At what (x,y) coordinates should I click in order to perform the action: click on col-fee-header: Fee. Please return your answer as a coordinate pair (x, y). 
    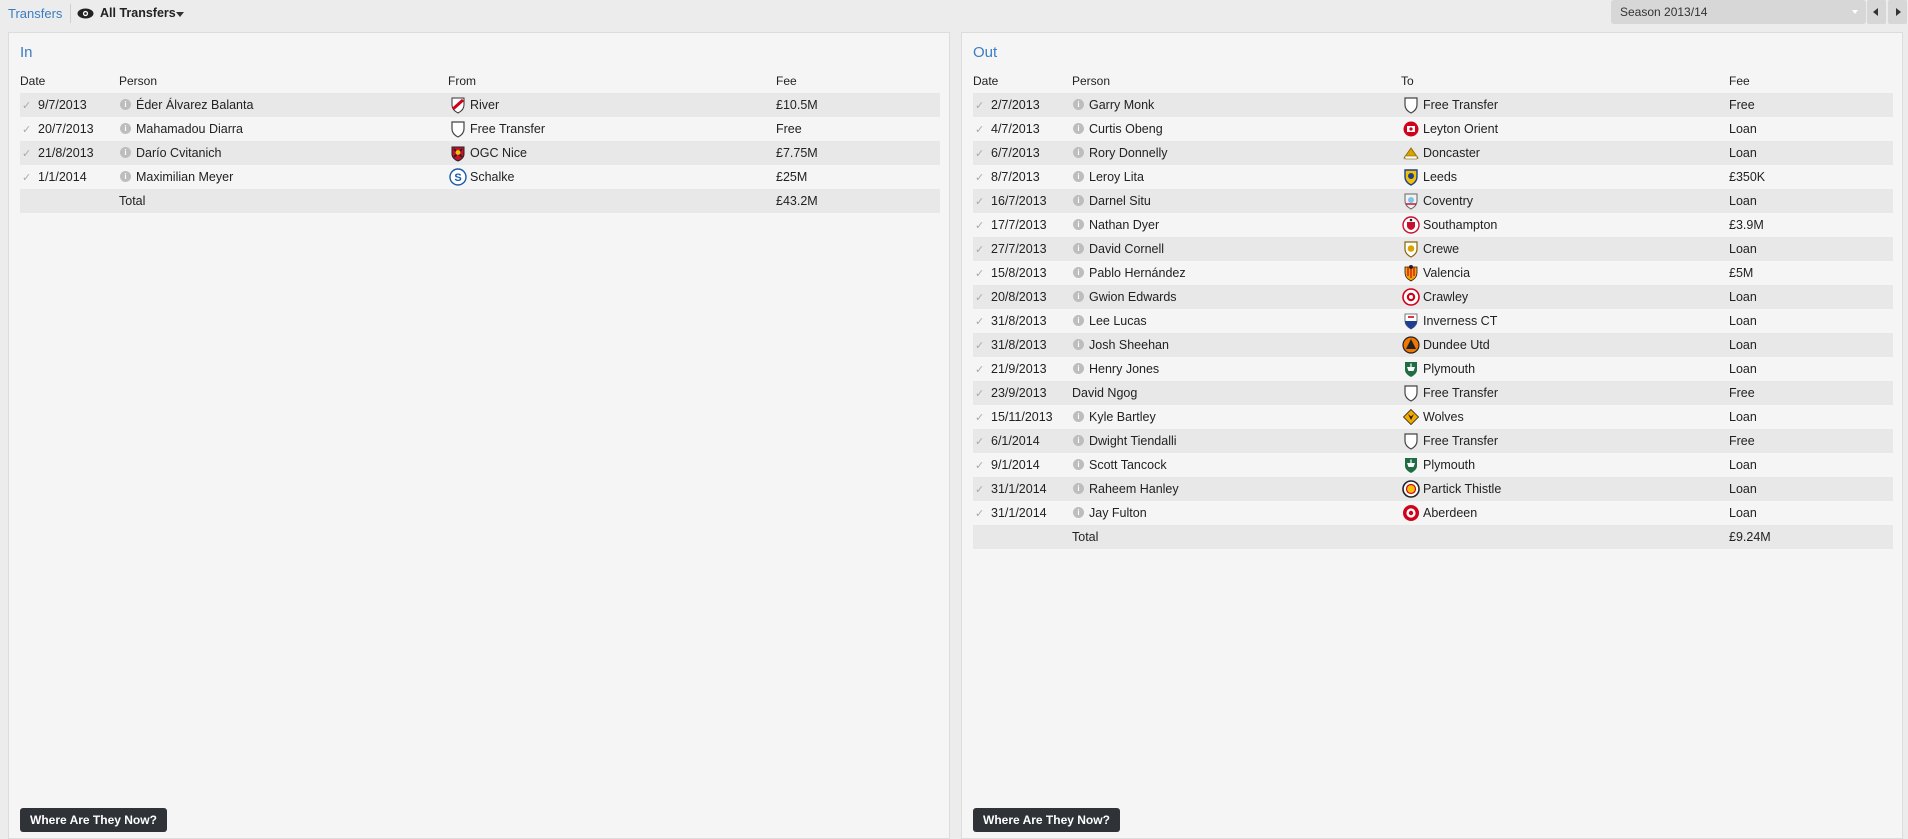
    Looking at the image, I should click on (786, 81).